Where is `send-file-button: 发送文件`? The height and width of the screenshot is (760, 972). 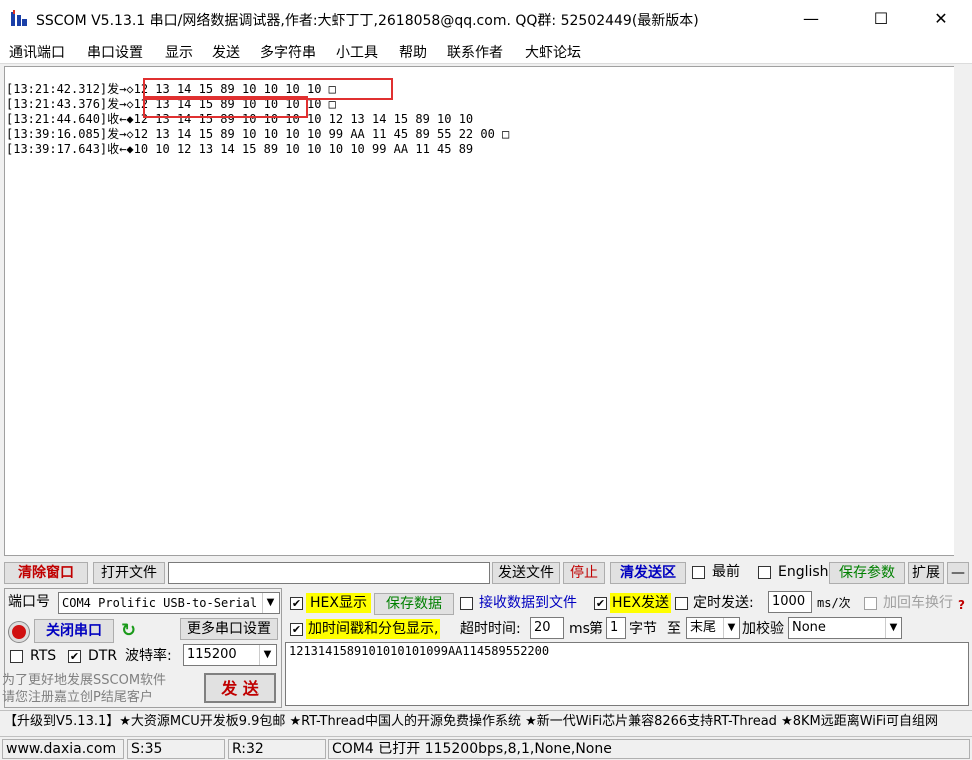
send-file-button: 发送文件 is located at coordinates (526, 573).